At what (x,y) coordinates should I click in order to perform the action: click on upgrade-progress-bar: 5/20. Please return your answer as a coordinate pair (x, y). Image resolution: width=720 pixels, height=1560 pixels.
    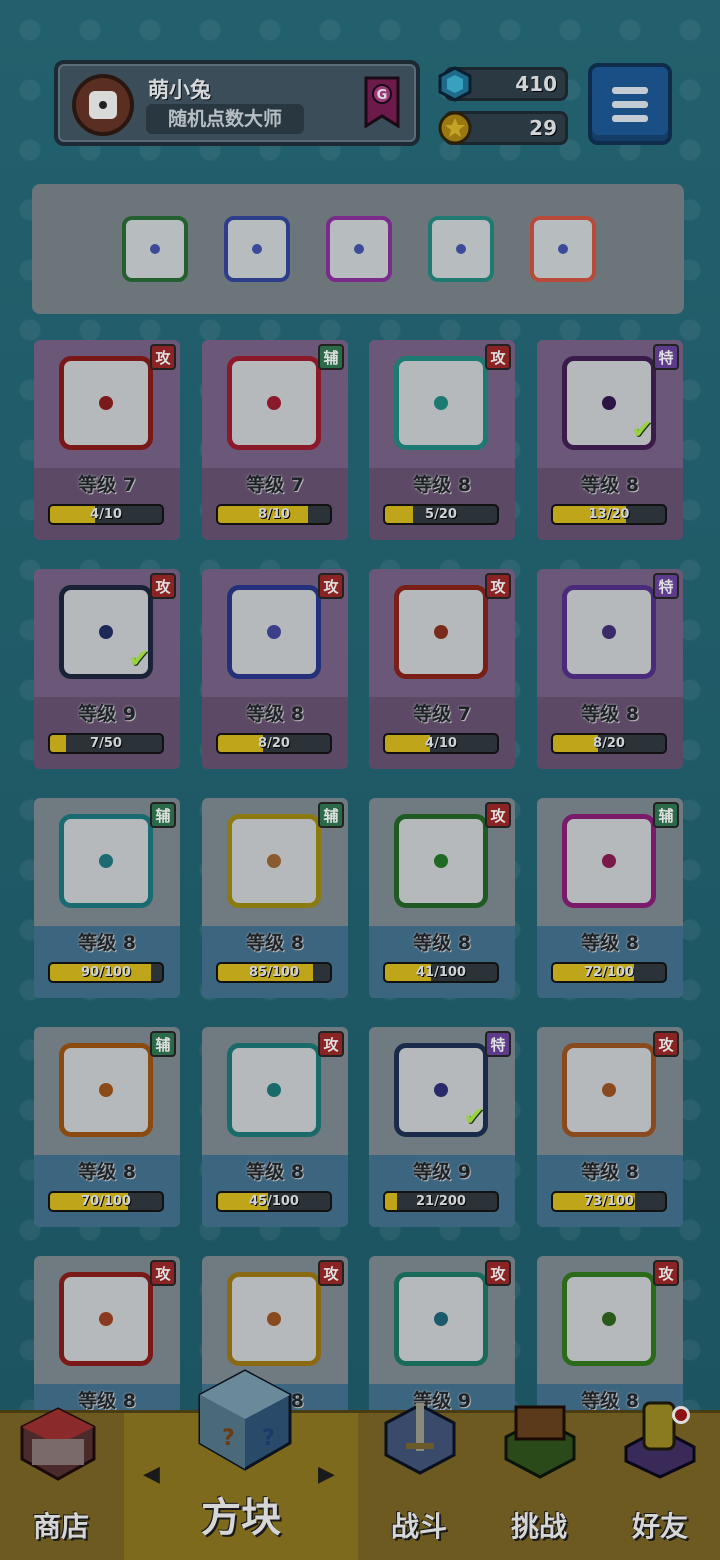
    Looking at the image, I should click on (441, 514).